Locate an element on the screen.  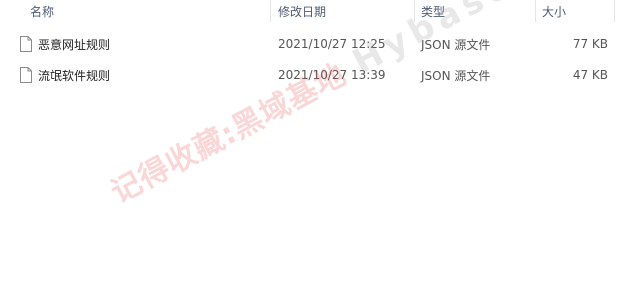
column-header-name: 名称 is located at coordinates (150, 11).